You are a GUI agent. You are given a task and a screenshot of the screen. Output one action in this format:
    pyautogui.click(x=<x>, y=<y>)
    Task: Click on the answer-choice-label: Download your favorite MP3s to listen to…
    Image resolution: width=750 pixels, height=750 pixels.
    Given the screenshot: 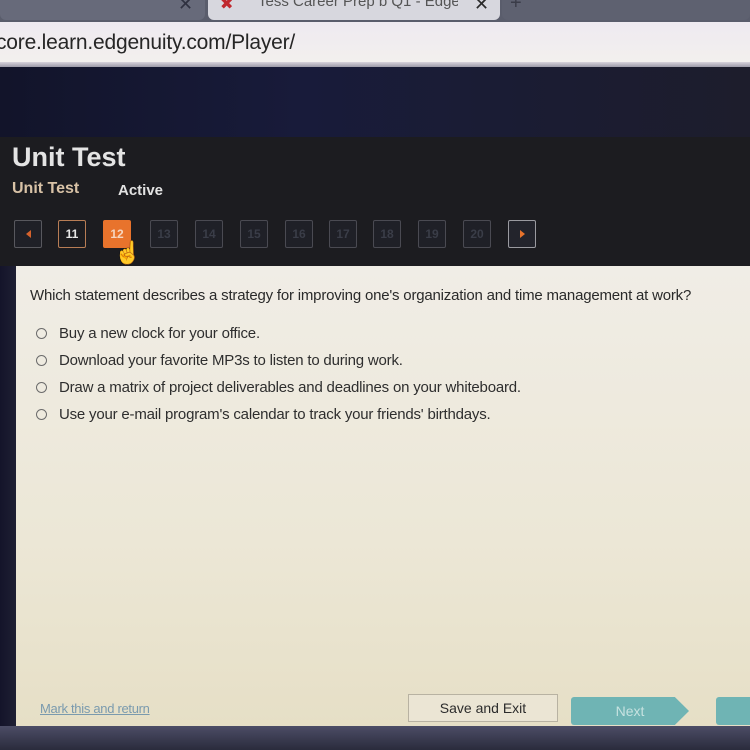 What is the action you would take?
    pyautogui.click(x=231, y=360)
    